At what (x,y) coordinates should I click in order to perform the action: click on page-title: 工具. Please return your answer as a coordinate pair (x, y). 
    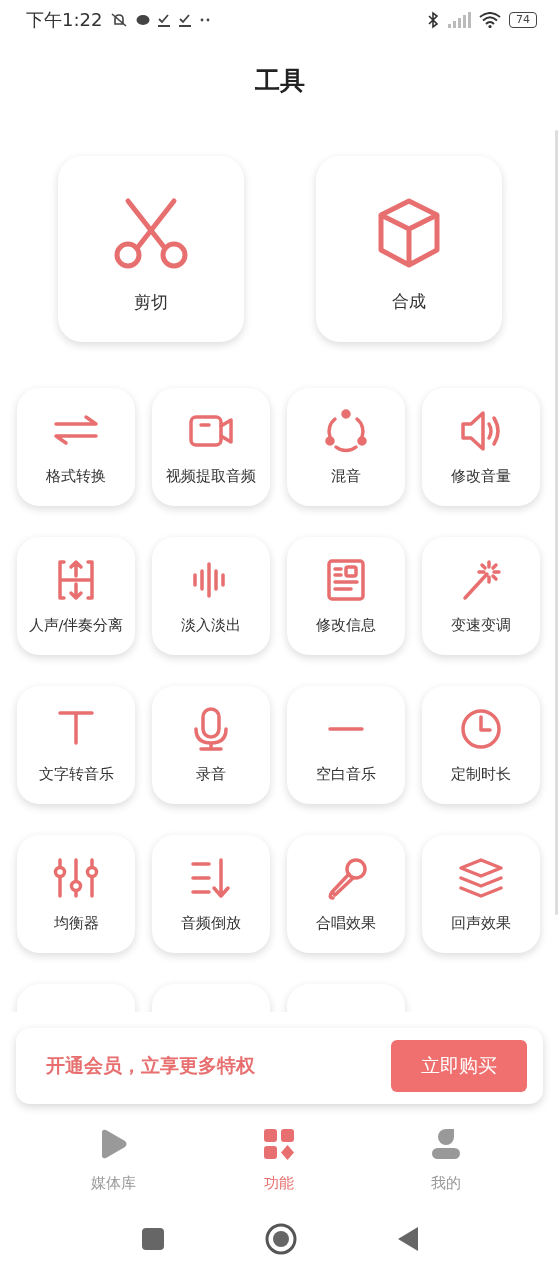
    Looking at the image, I should click on (279, 80).